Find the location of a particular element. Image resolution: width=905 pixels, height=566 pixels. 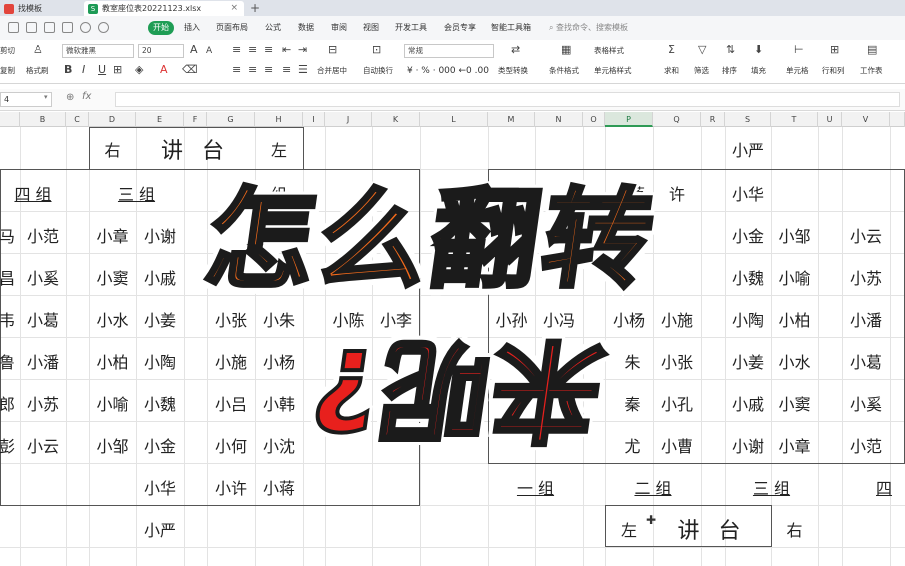

wrap-text-button: 自动换行 is located at coordinates (378, 71).